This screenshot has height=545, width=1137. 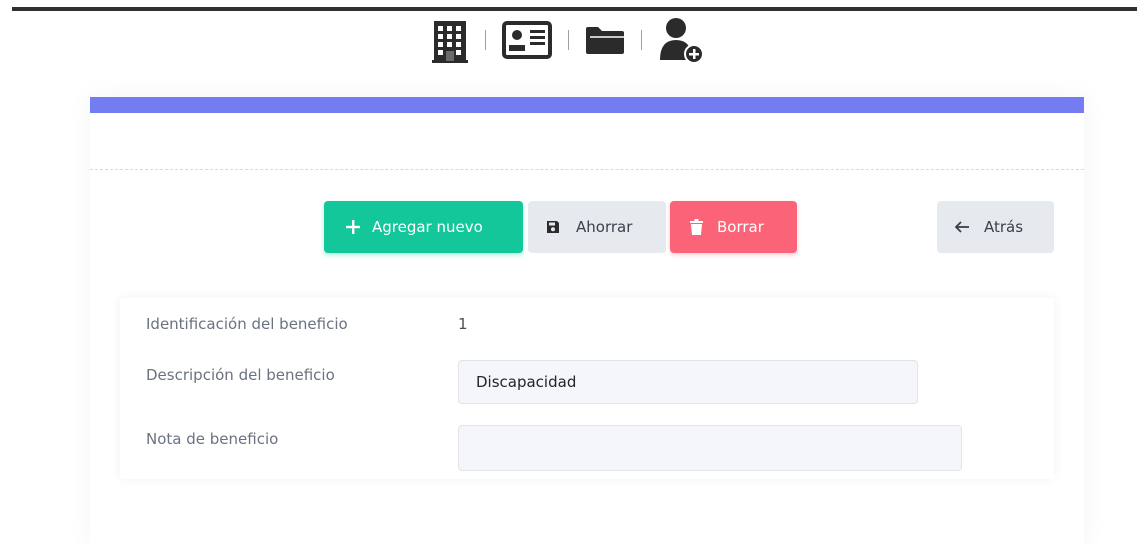 I want to click on save-button: Ahorrar, so click(x=597, y=227).